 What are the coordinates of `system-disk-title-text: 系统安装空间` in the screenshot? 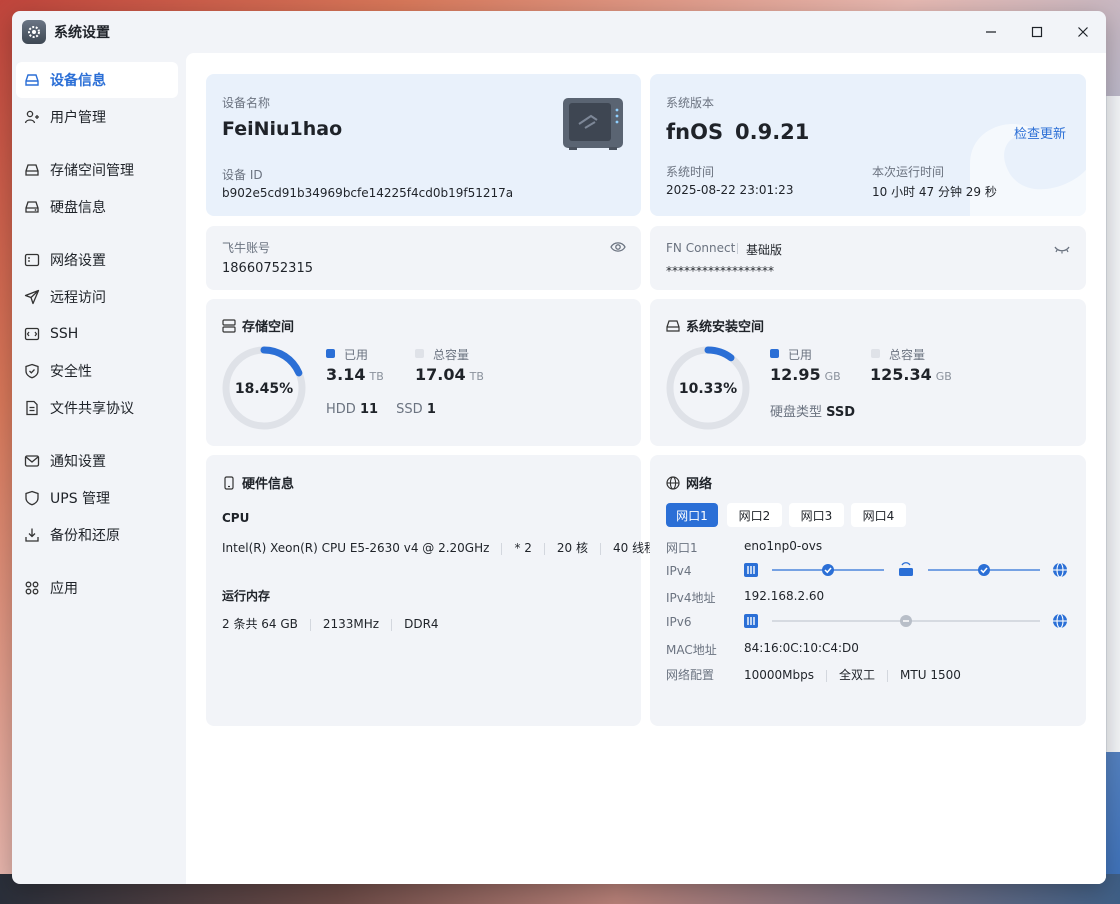 It's located at (725, 327).